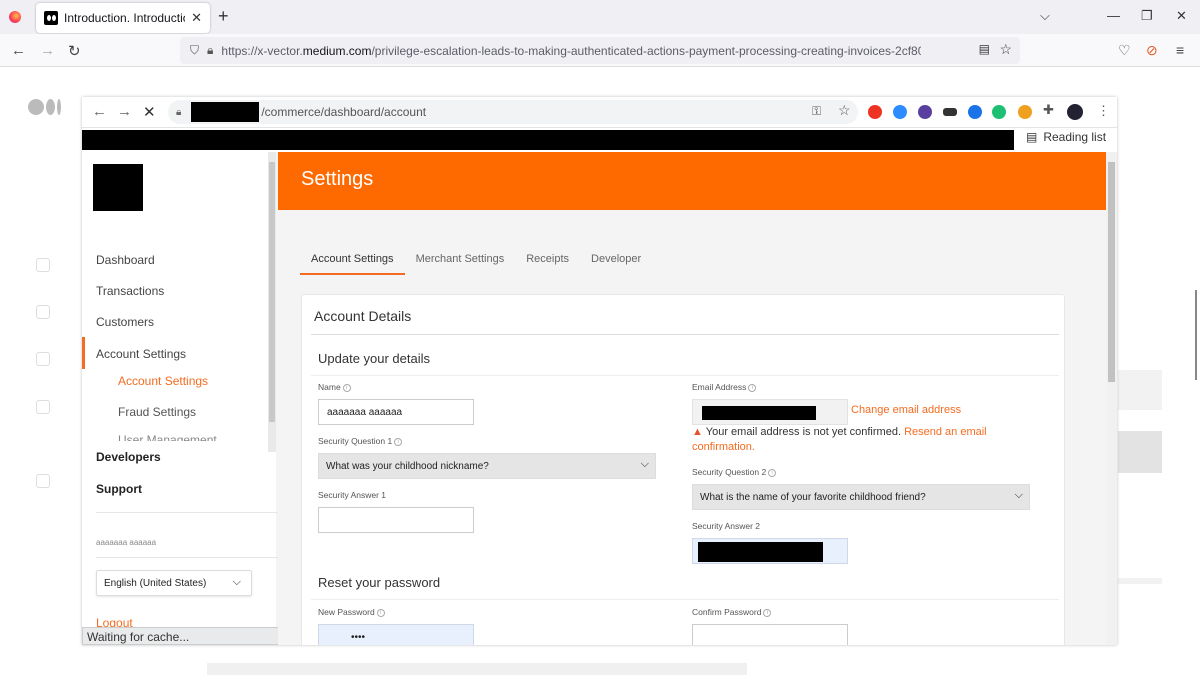 Image resolution: width=1200 pixels, height=675 pixels. What do you see at coordinates (167, 437) in the screenshot?
I see `sidebar-subitem-user-management: User Management` at bounding box center [167, 437].